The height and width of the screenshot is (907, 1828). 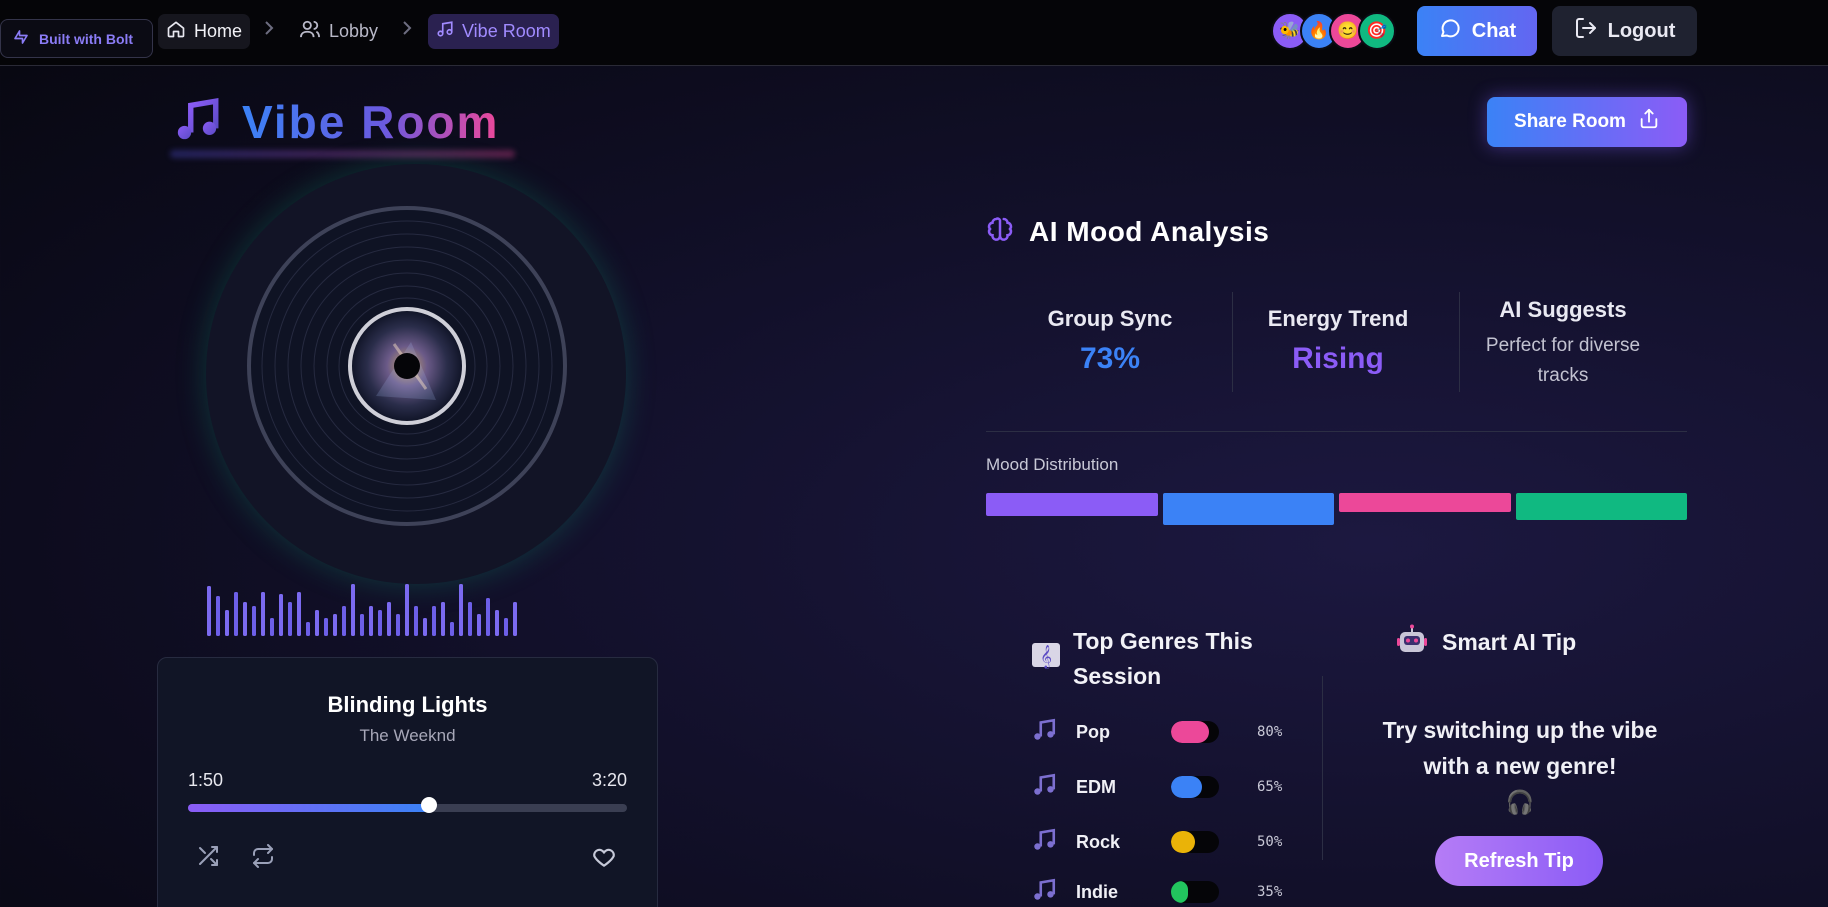 I want to click on chat-button: Chat, so click(x=1477, y=31).